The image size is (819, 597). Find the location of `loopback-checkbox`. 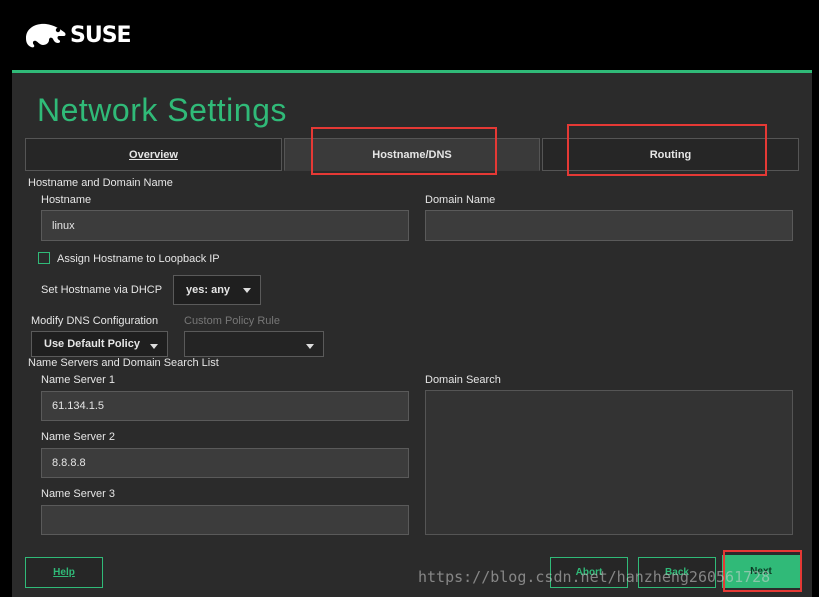

loopback-checkbox is located at coordinates (44, 258).